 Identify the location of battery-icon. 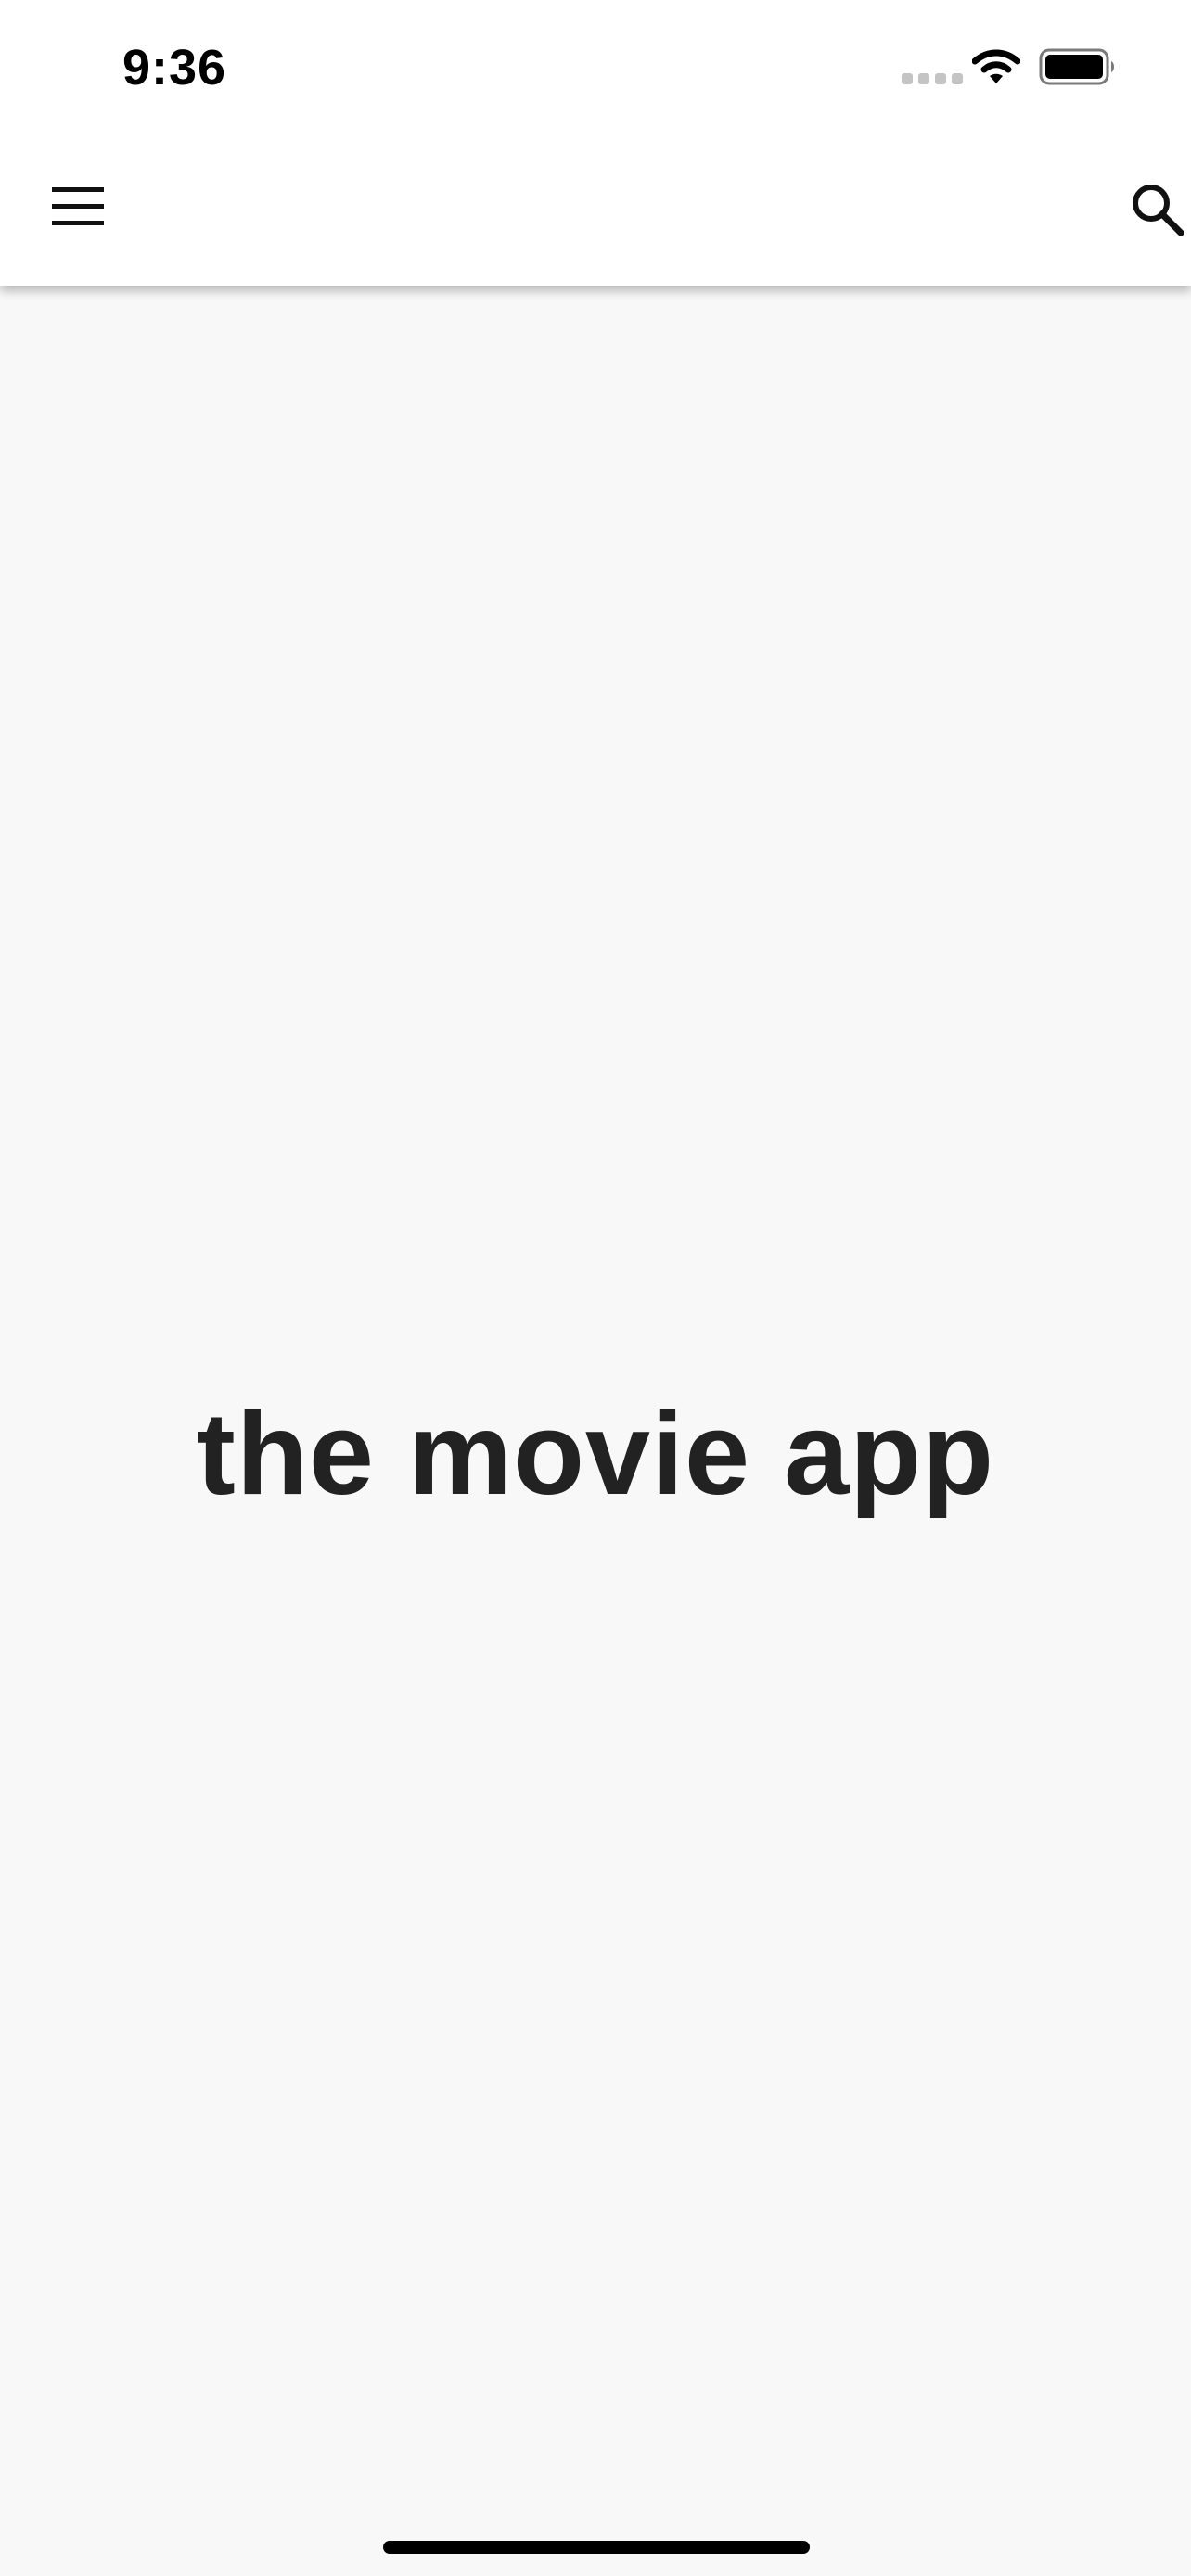
(1076, 66).